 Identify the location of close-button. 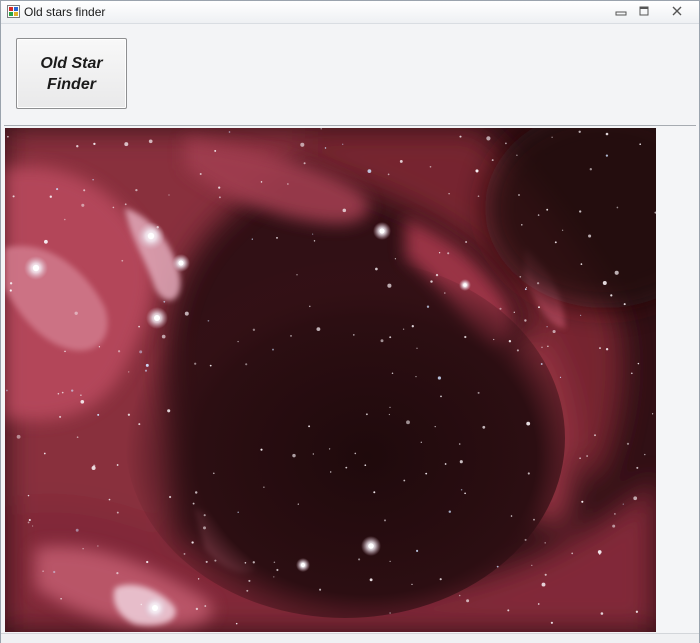
(677, 10).